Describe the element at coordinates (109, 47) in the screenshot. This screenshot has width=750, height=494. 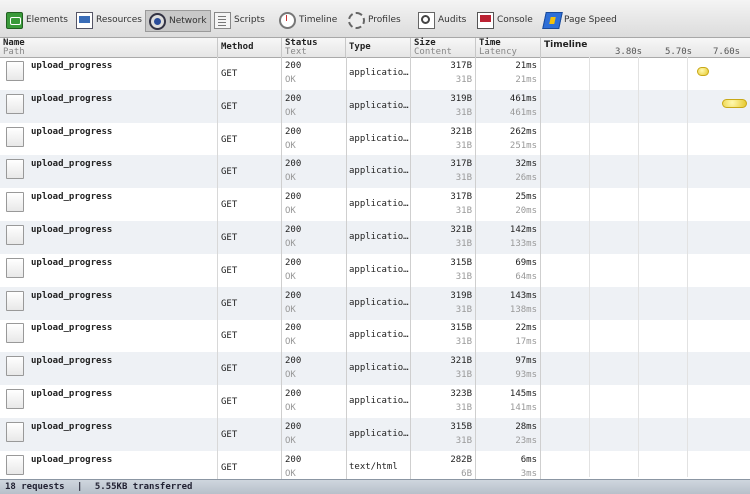
I see `header-name: Name Path` at that location.